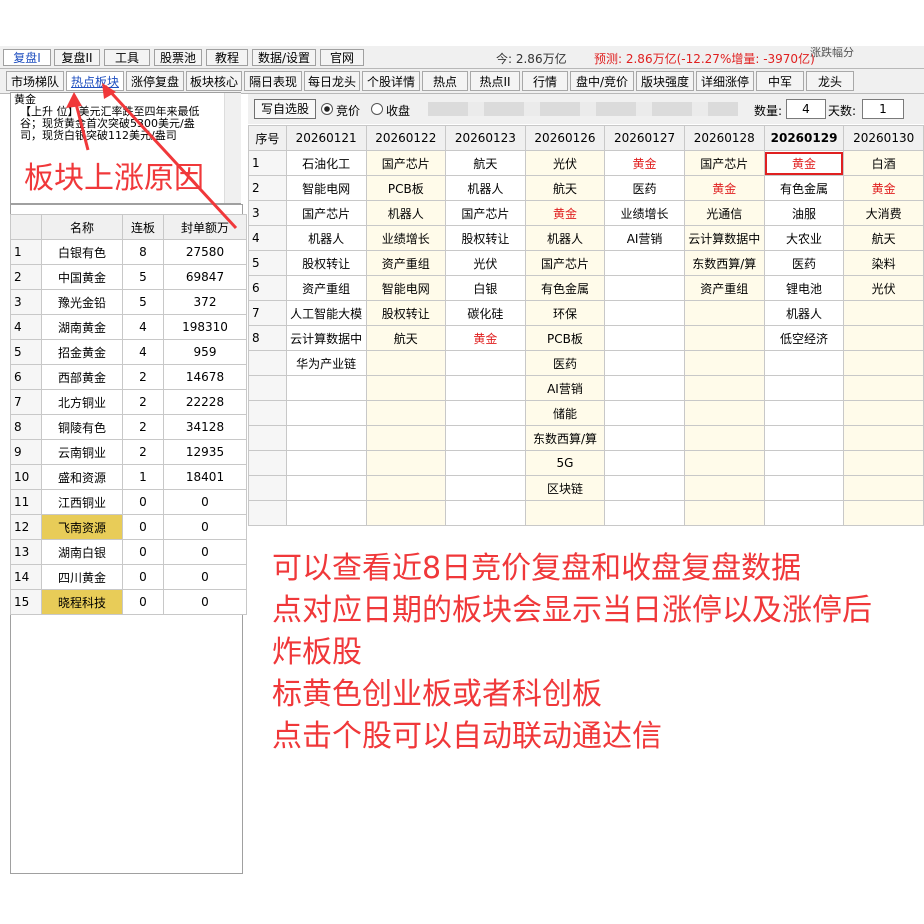  I want to click on annotation-line-2: 点对应日期的板块会显示当日涨停以及涨停后, so click(572, 610).